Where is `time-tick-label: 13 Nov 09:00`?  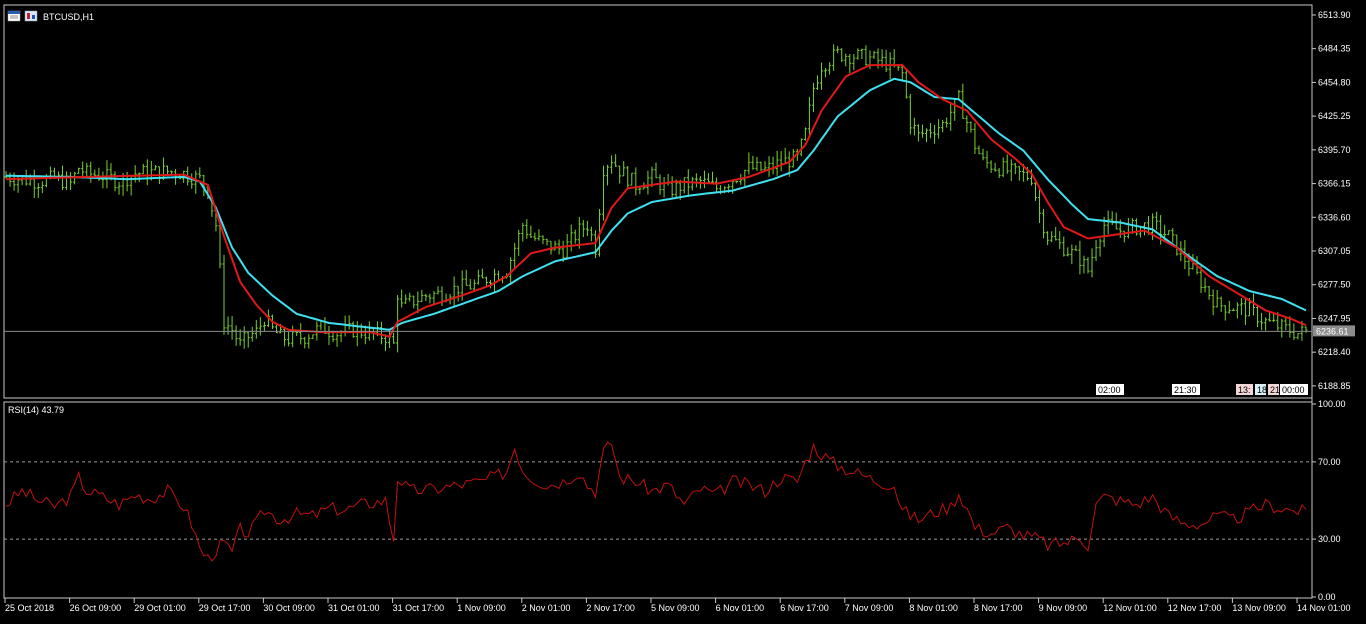
time-tick-label: 13 Nov 09:00 is located at coordinates (1259, 608).